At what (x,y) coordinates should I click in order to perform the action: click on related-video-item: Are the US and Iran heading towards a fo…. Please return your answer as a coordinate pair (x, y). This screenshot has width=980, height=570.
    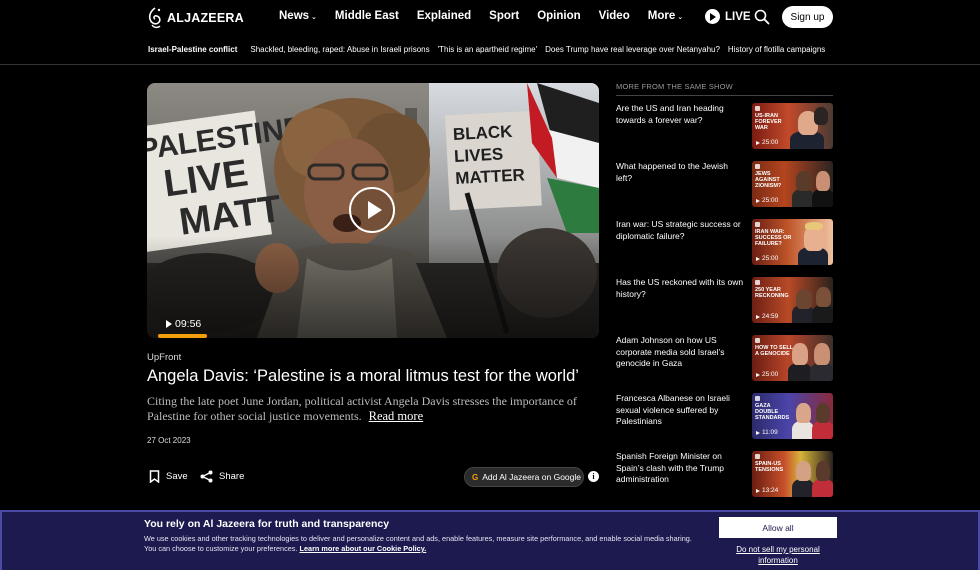
    Looking at the image, I should click on (724, 127).